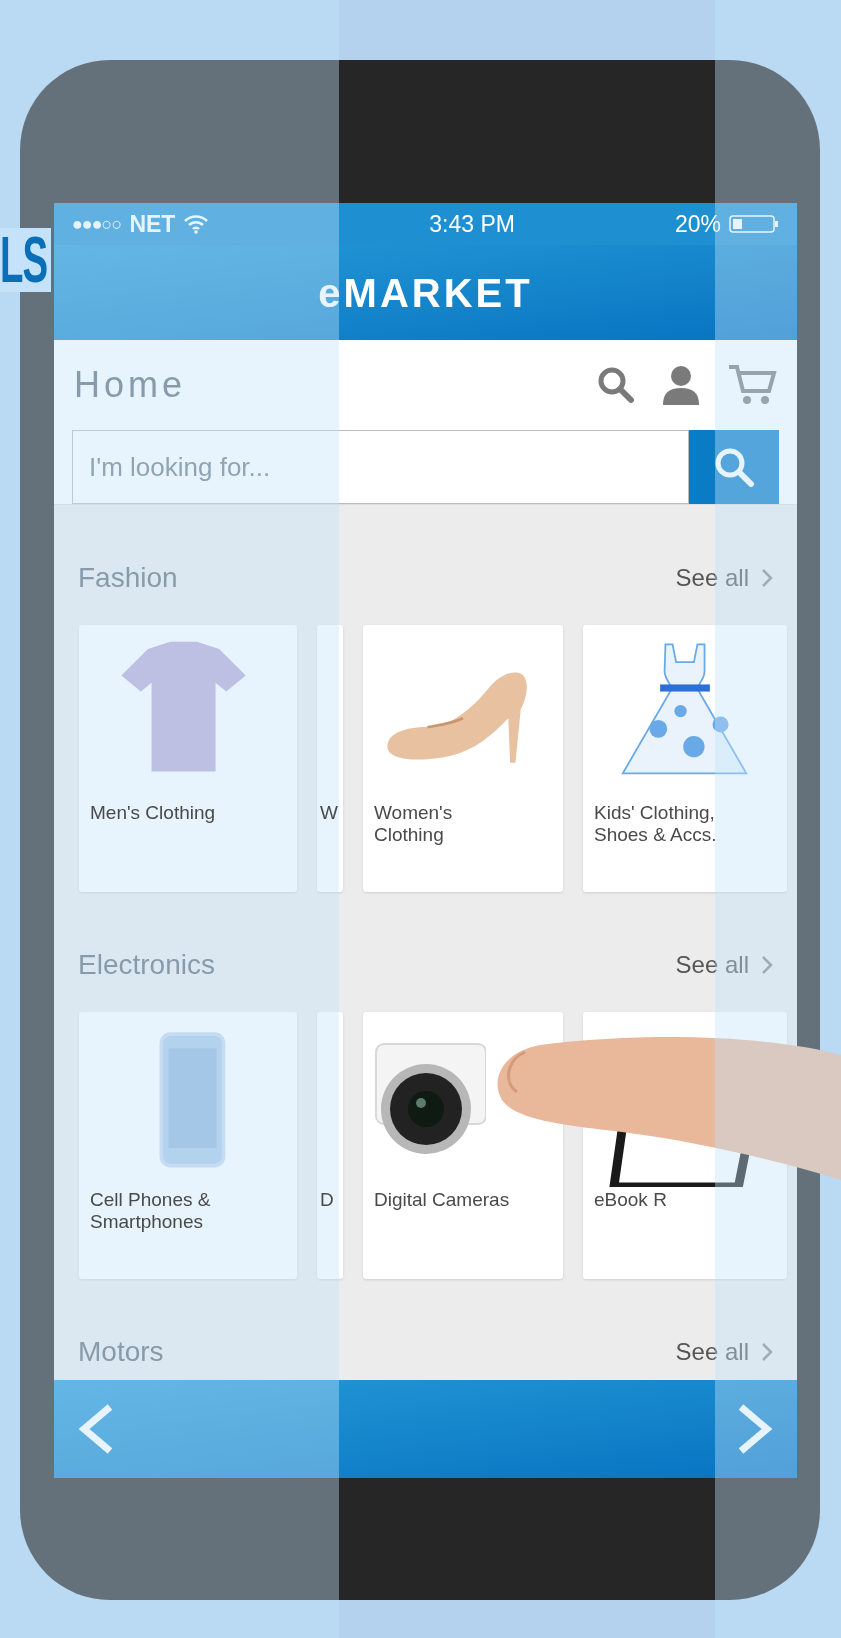 The image size is (841, 1638). Describe the element at coordinates (188, 1145) in the screenshot. I see `category-card: Cell Phones & Smartphones` at that location.